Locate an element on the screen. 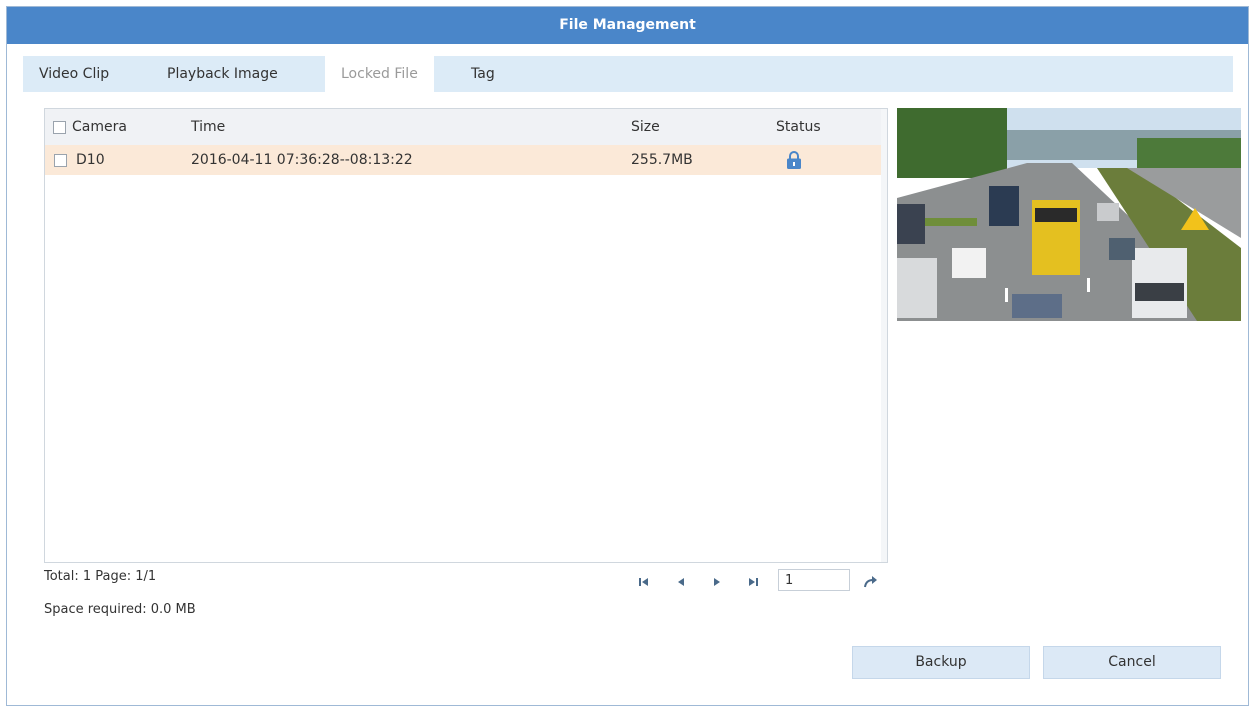 The width and height of the screenshot is (1252, 709). backup-button: Backup is located at coordinates (941, 662).